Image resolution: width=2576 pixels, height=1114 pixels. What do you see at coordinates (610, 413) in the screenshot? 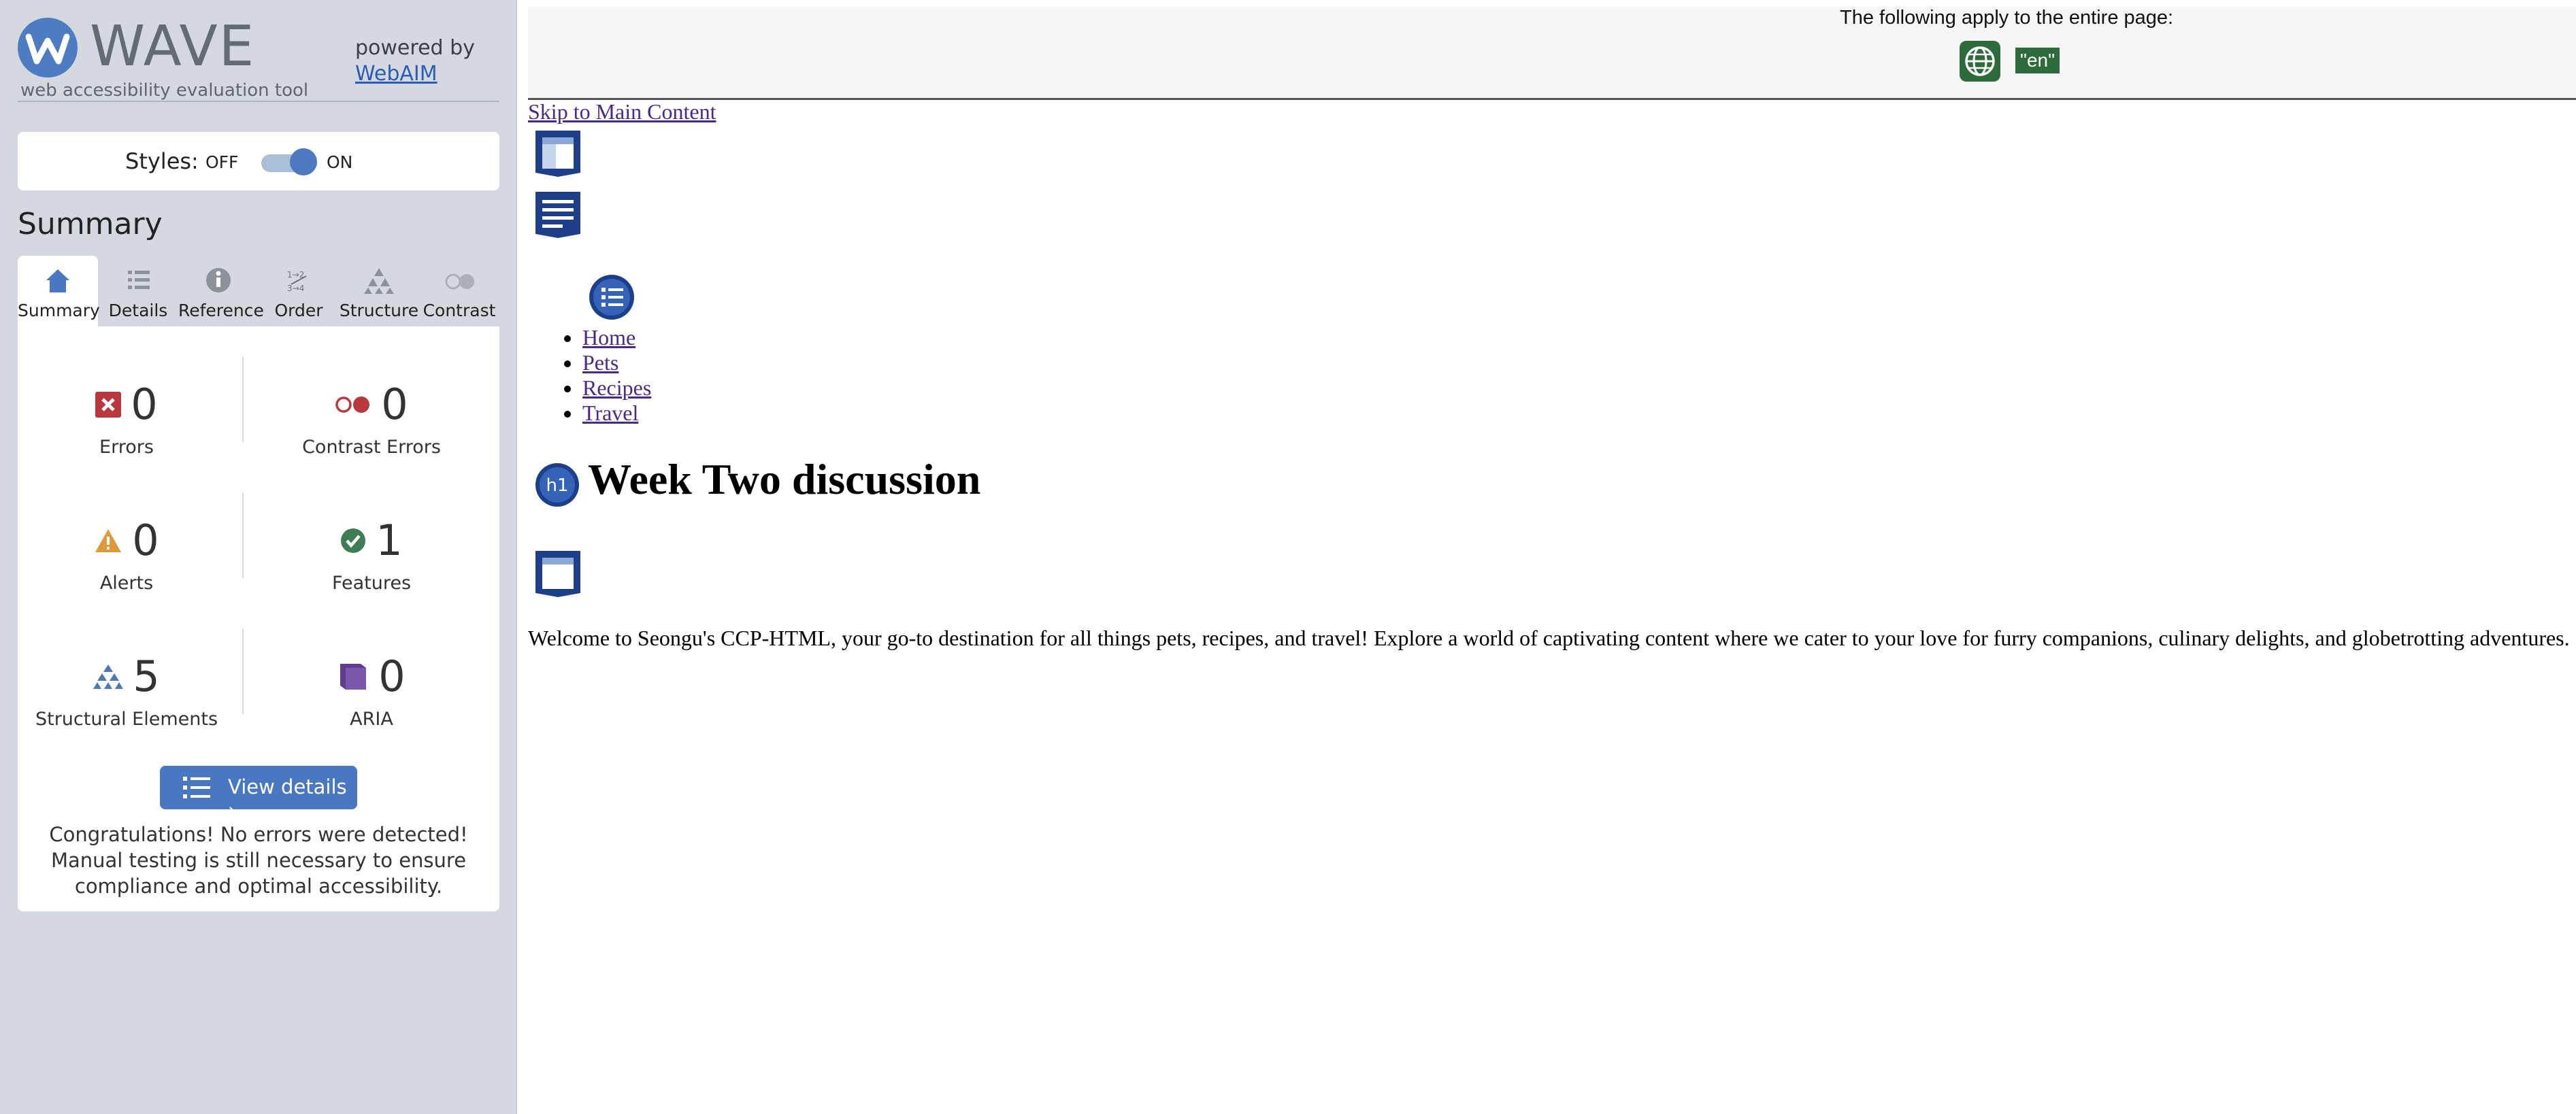
I see `nav-link-travel: Travel` at bounding box center [610, 413].